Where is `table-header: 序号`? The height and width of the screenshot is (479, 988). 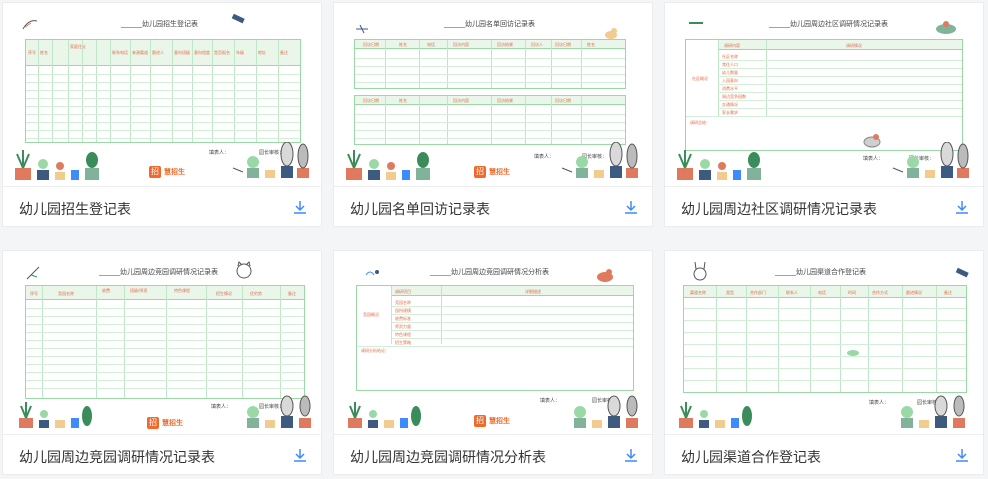
table-header: 序号 is located at coordinates (32, 52).